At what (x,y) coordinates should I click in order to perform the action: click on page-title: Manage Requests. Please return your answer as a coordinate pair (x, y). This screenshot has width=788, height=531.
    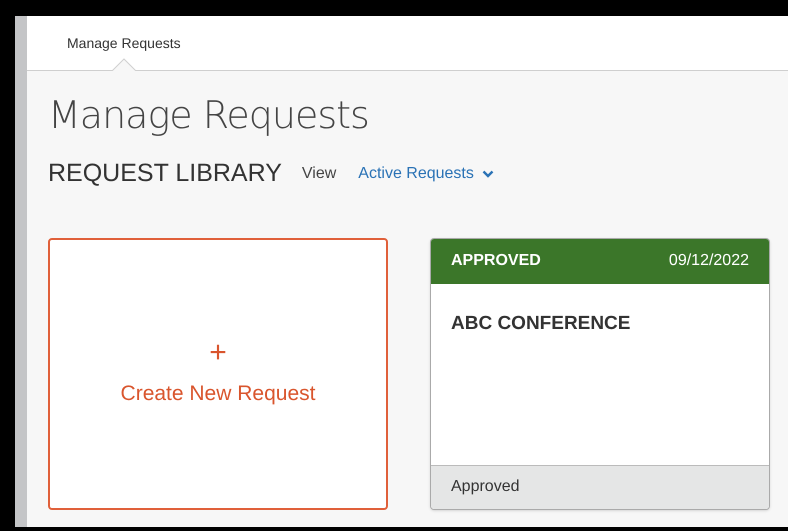
    Looking at the image, I should click on (209, 115).